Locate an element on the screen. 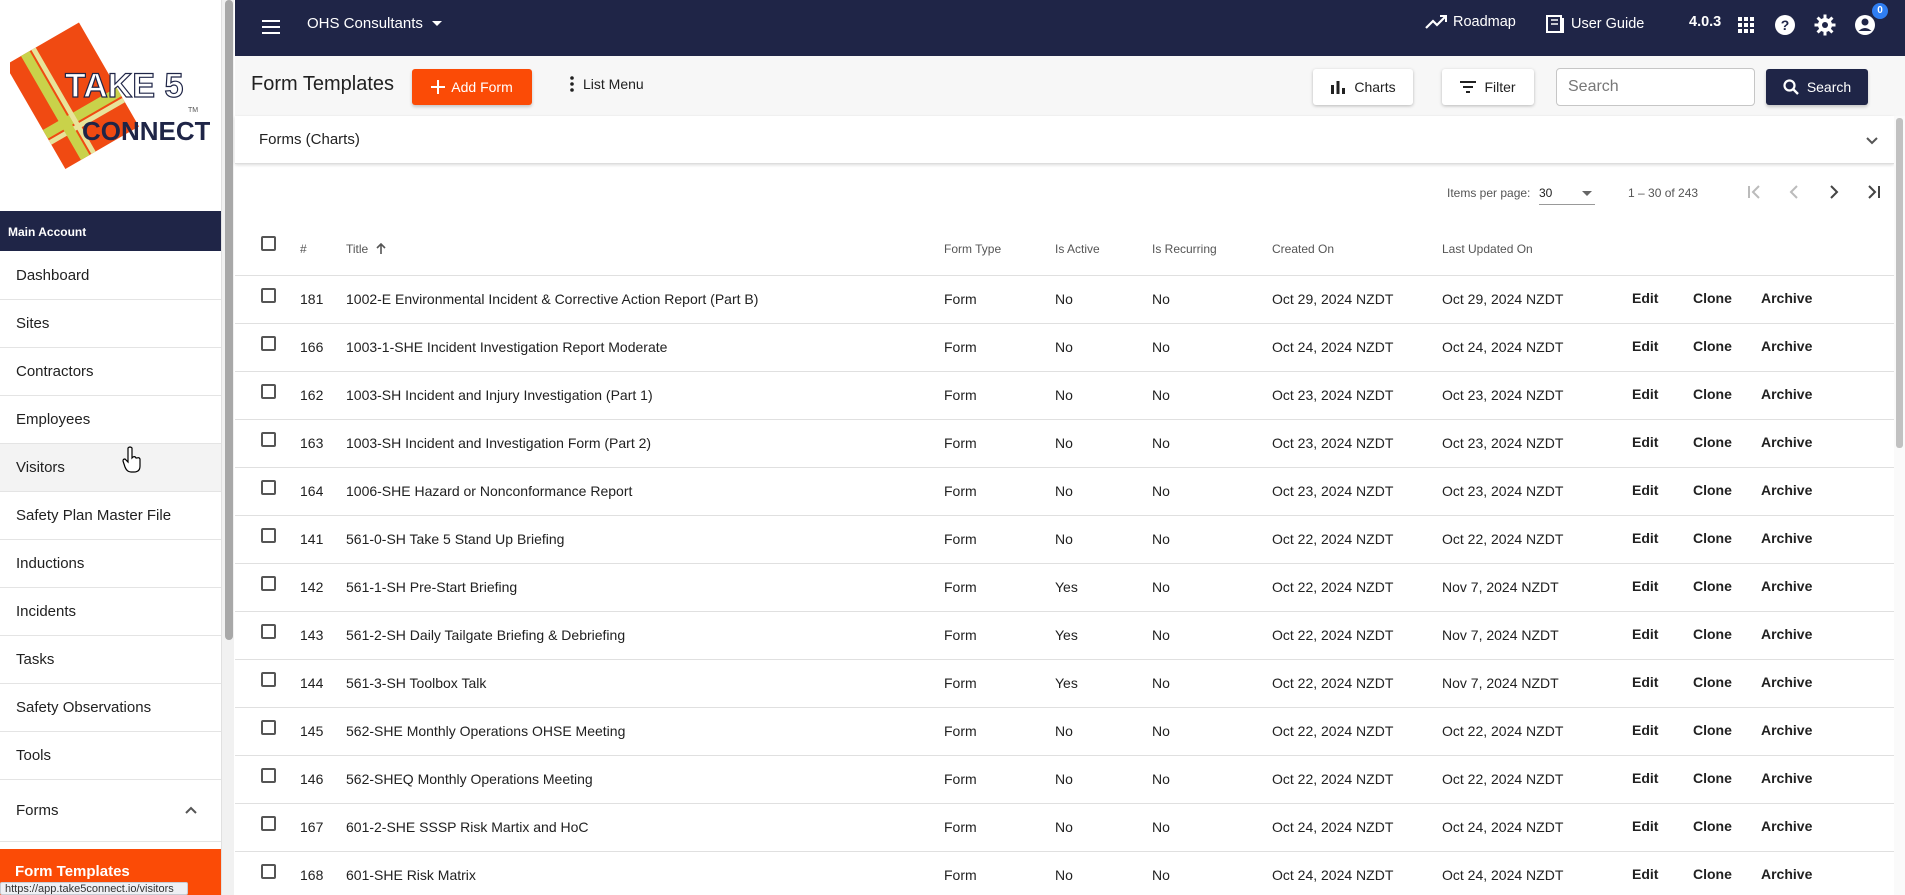 The width and height of the screenshot is (1905, 895). content-scrollbar is located at coordinates (1899, 505).